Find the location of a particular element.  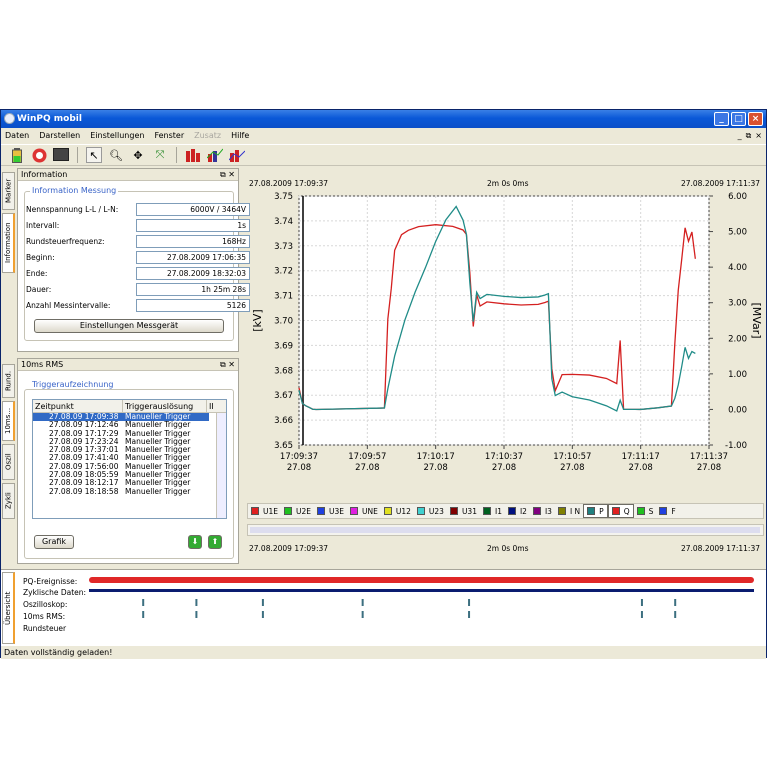

legend-item: U1E is located at coordinates (264, 511).